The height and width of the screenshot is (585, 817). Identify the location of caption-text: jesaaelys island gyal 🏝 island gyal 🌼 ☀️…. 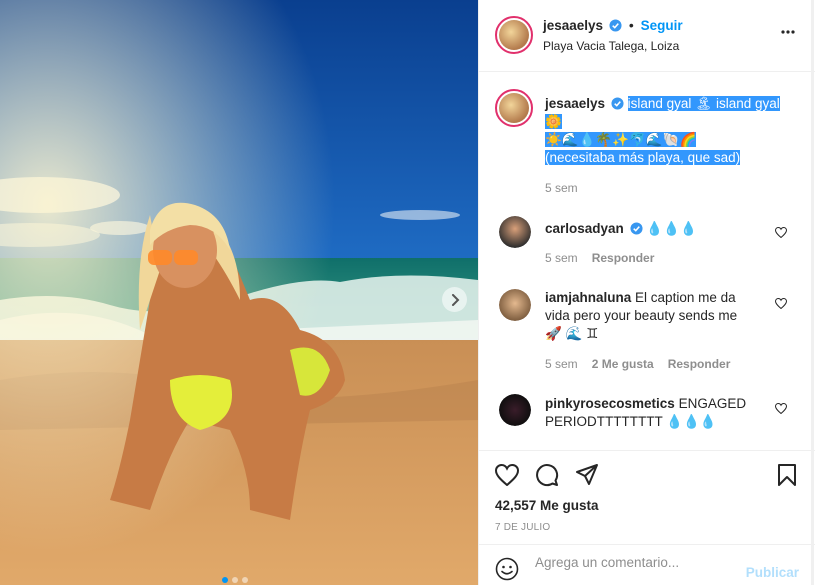
(665, 131).